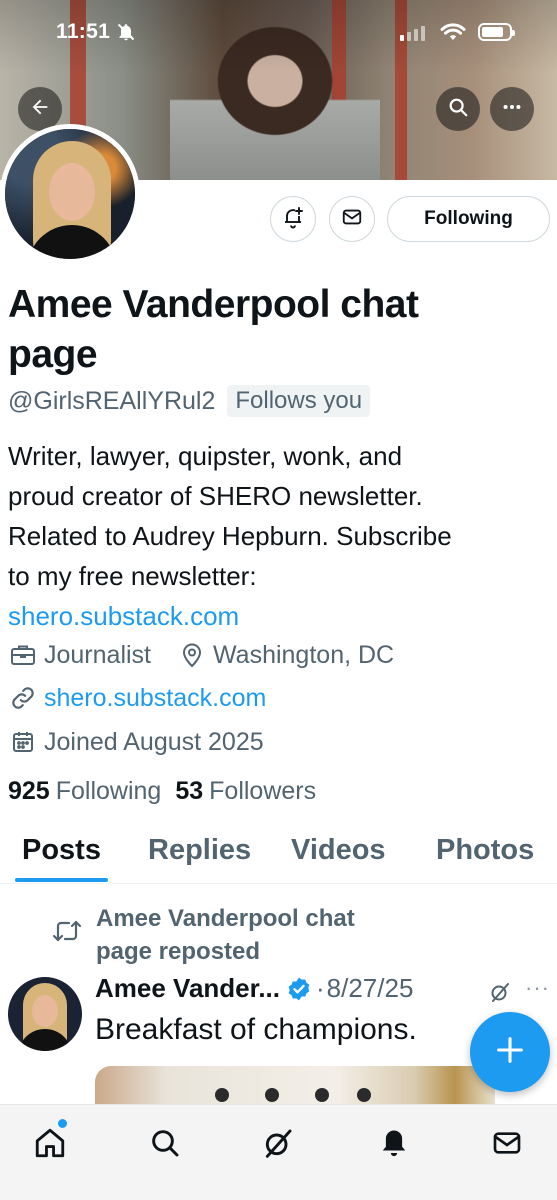  Describe the element at coordinates (213, 329) in the screenshot. I see `profile-display-name: Amee Vanderpool chat page` at that location.